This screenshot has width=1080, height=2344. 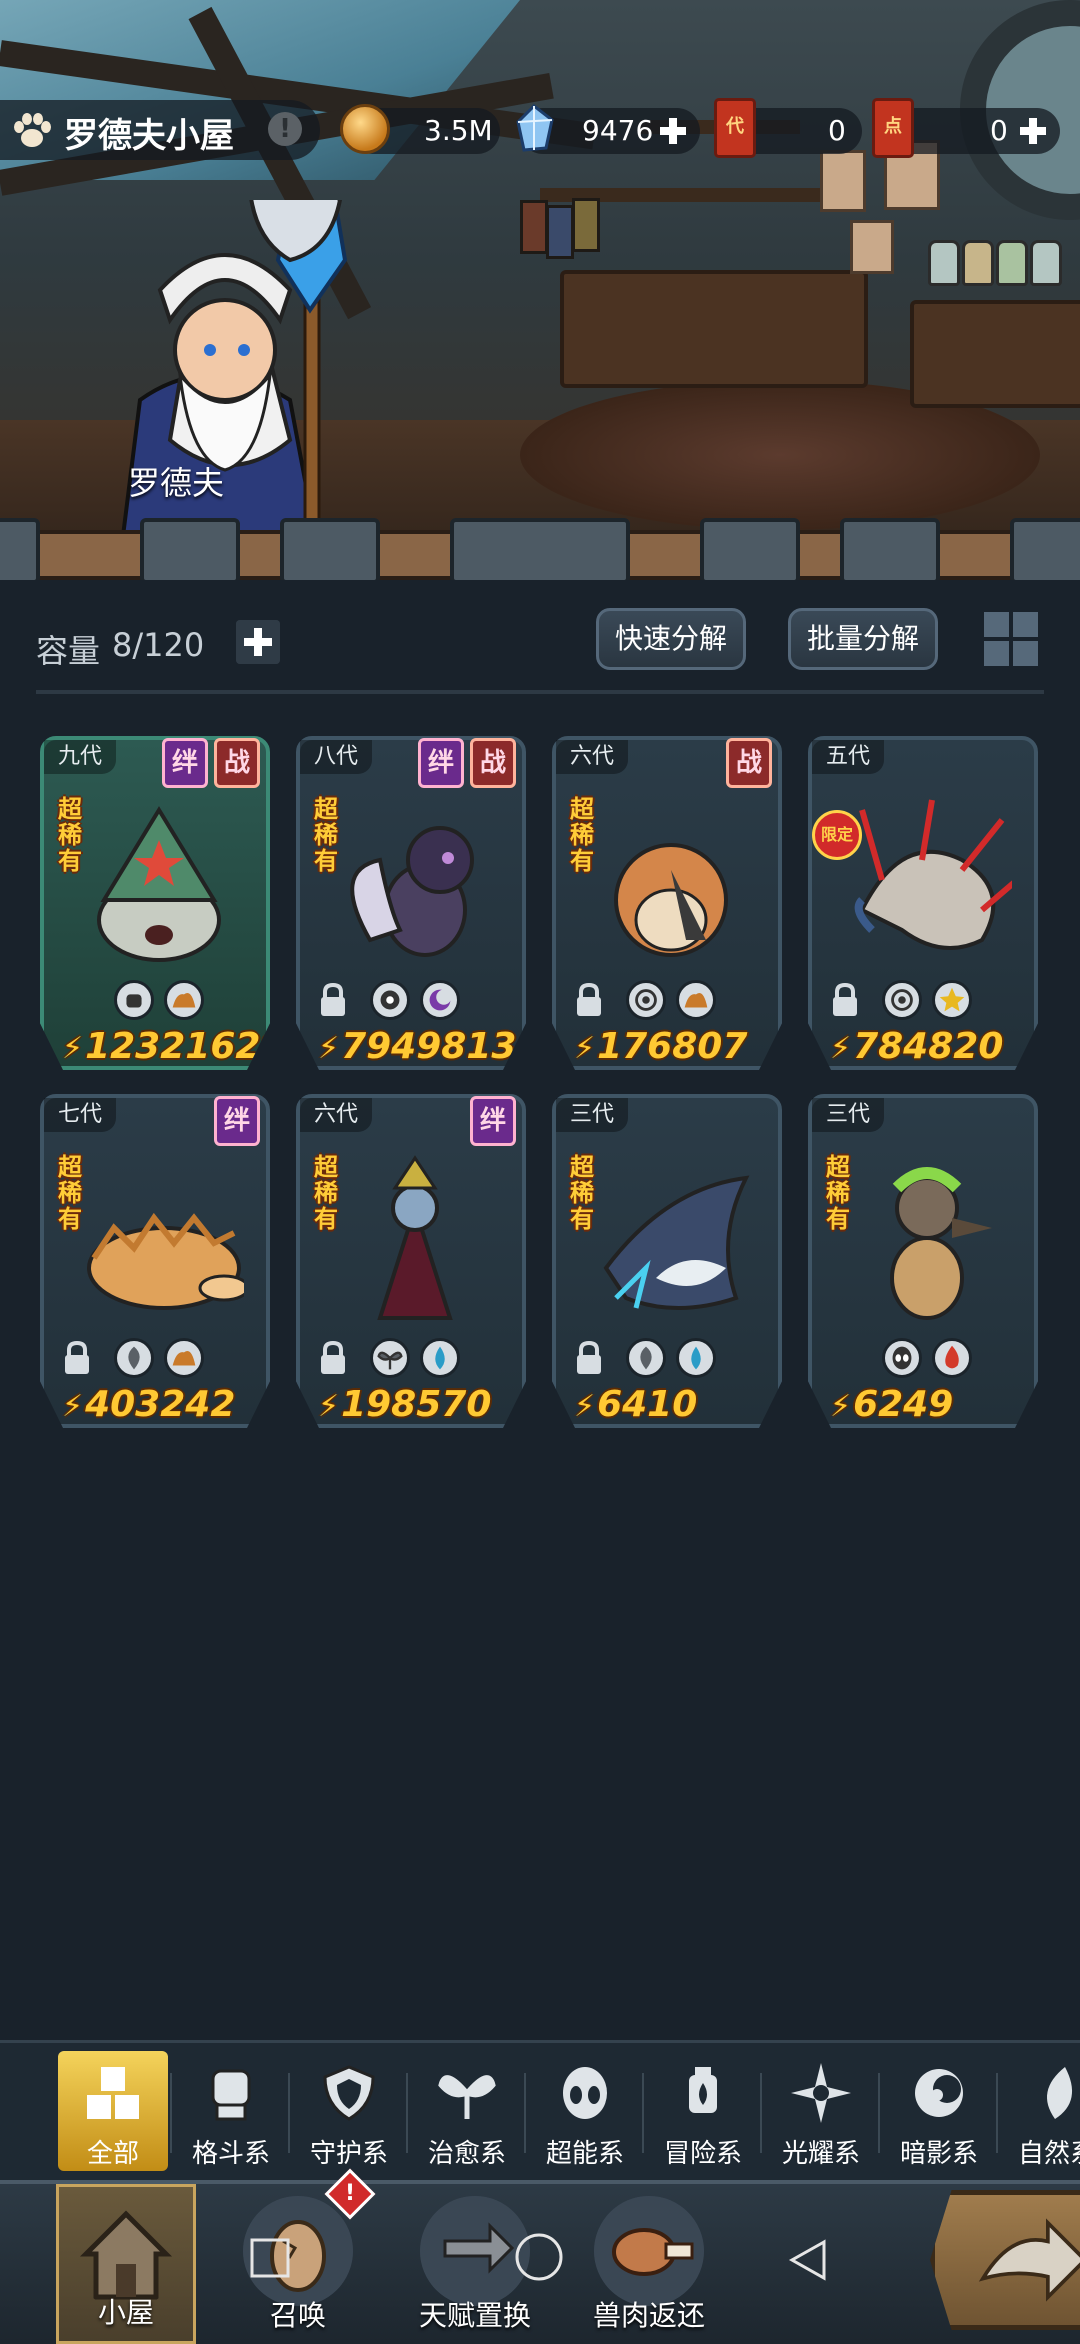 I want to click on category-label: 冒险系, so click(x=702, y=2154).